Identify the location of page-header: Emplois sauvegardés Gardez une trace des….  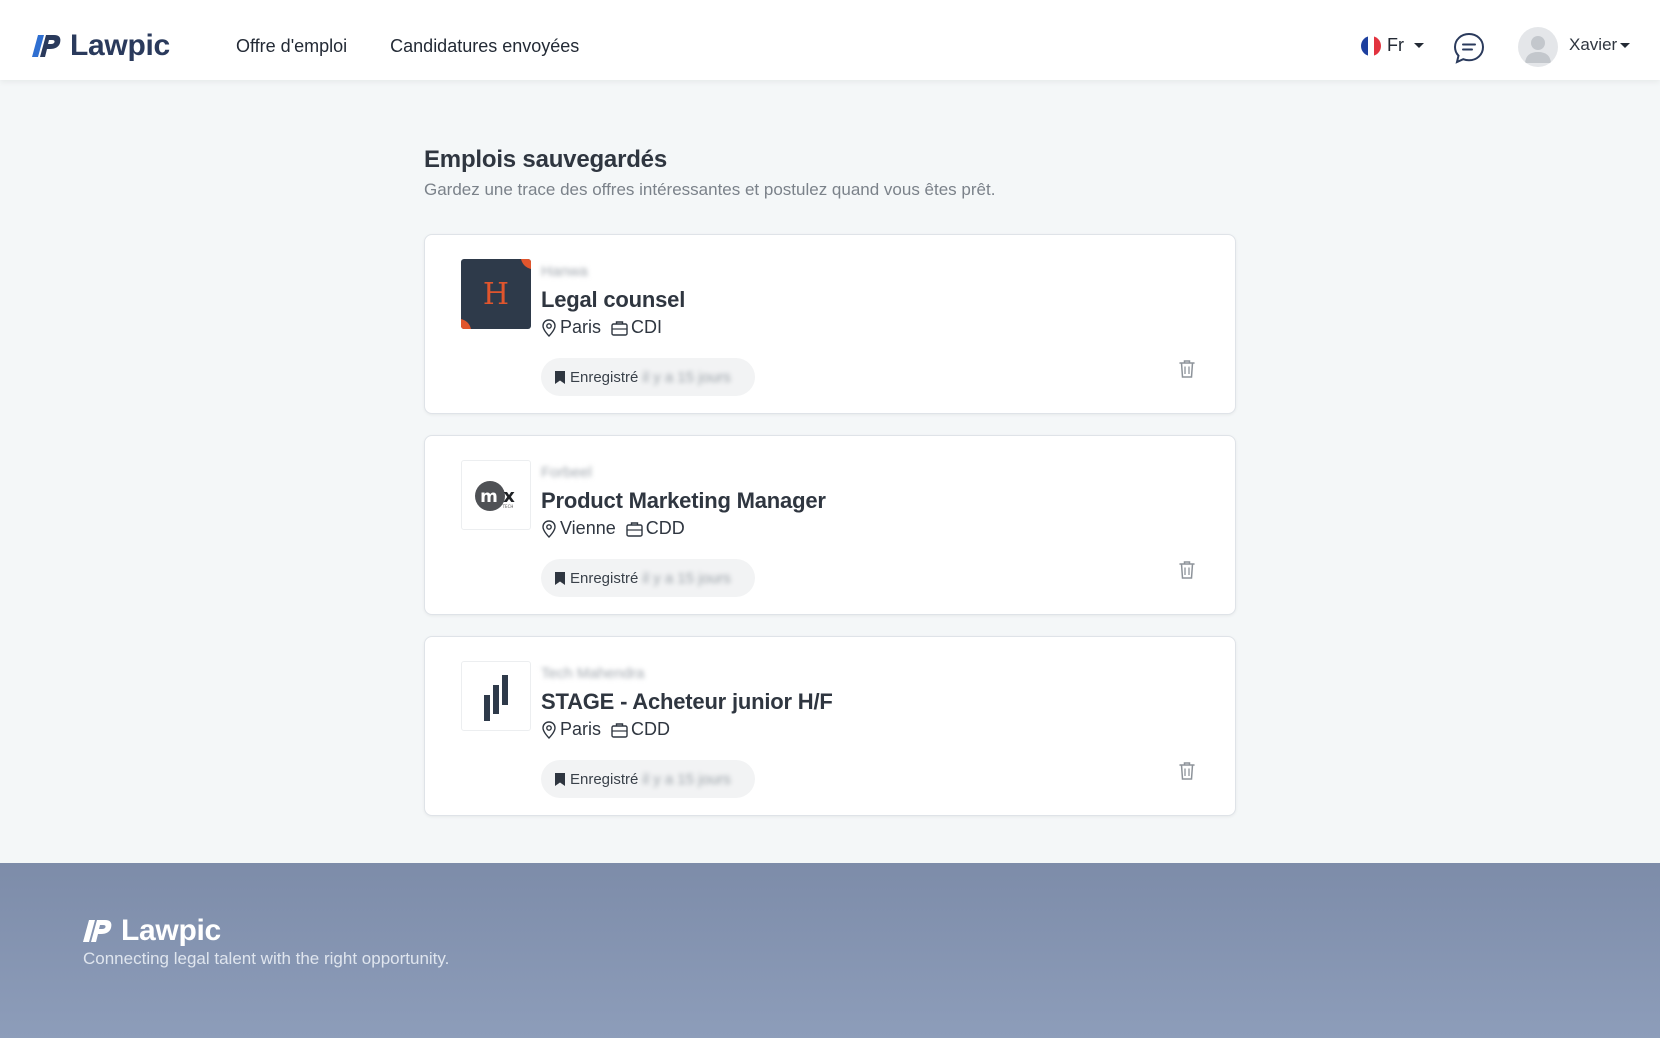
(830, 173).